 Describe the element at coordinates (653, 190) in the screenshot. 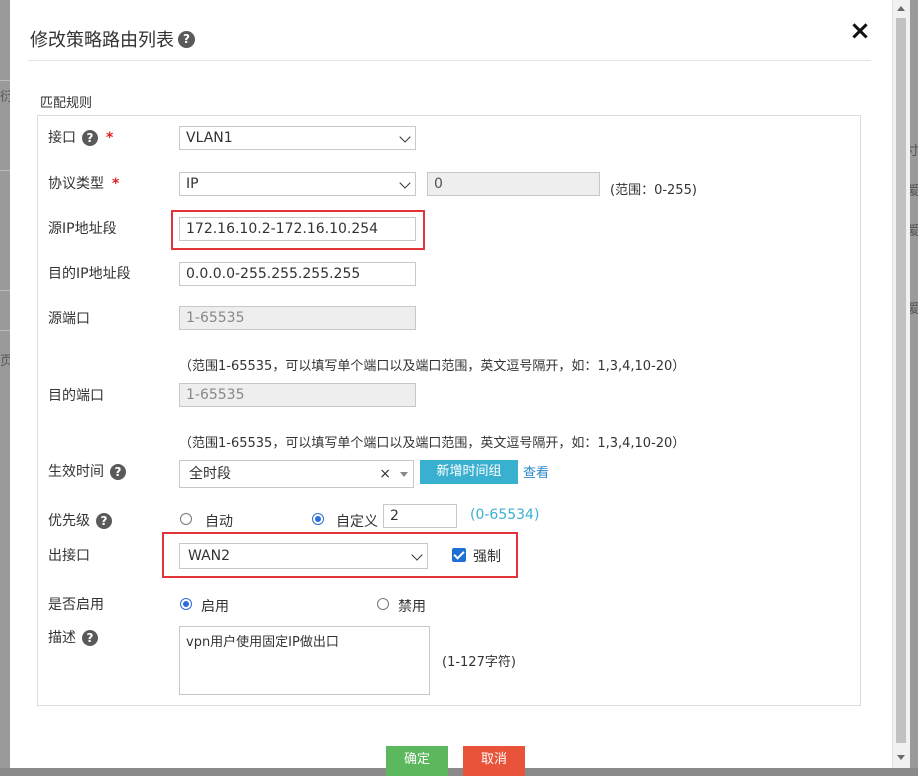

I see `protocol-range-hint: (范围：0-255)` at that location.